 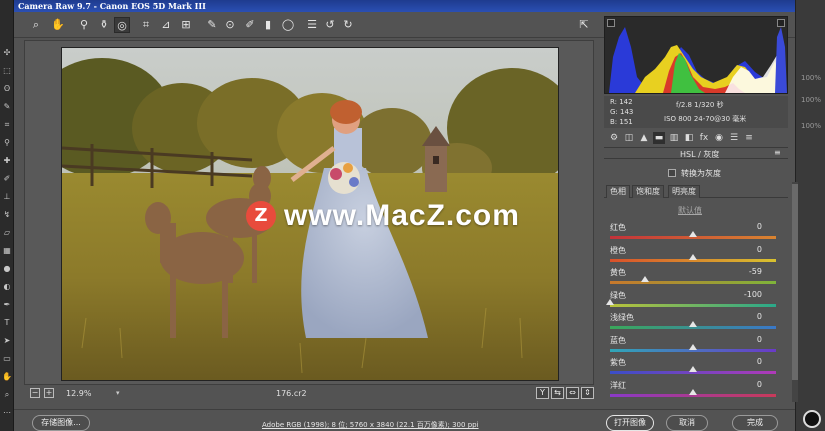 What do you see at coordinates (7, 287) in the screenshot?
I see `dodge-icon: ◐` at bounding box center [7, 287].